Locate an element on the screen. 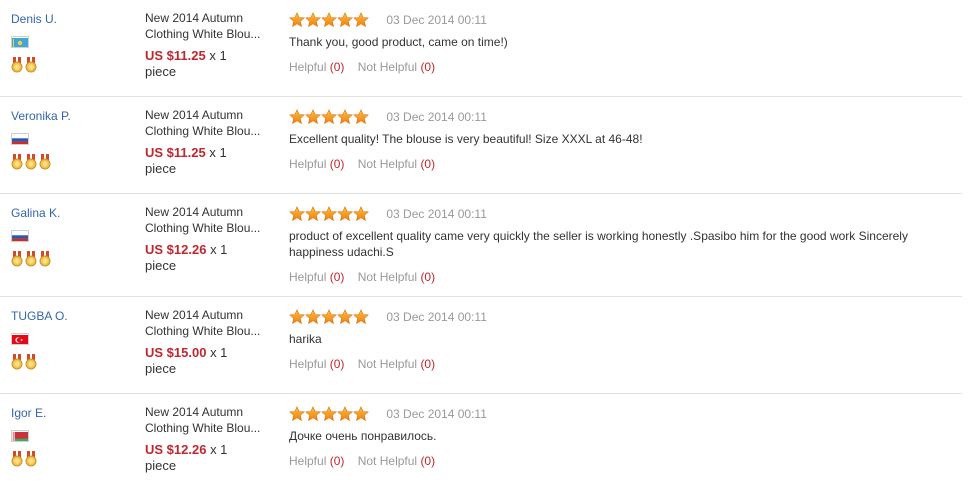  buyer-name-link: Galina K. is located at coordinates (71, 213).